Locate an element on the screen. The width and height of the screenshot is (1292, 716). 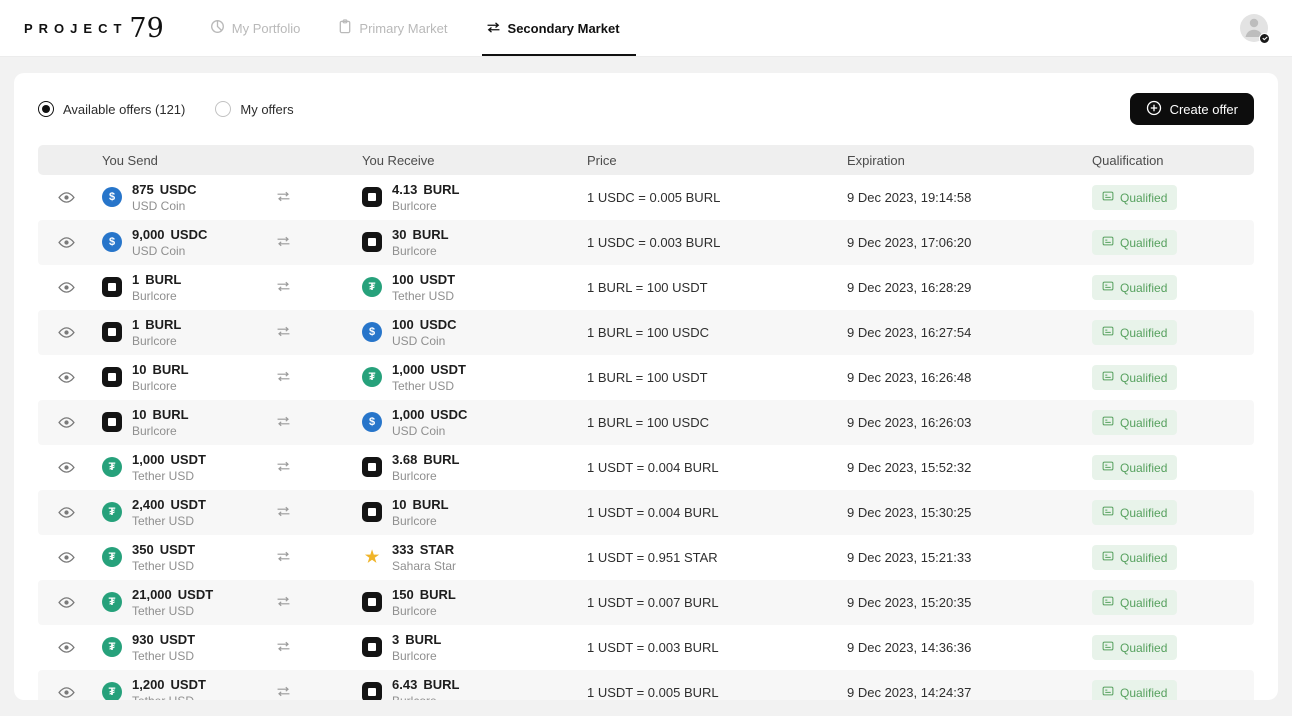
logo: PROJECT 79 is located at coordinates (94, 28).